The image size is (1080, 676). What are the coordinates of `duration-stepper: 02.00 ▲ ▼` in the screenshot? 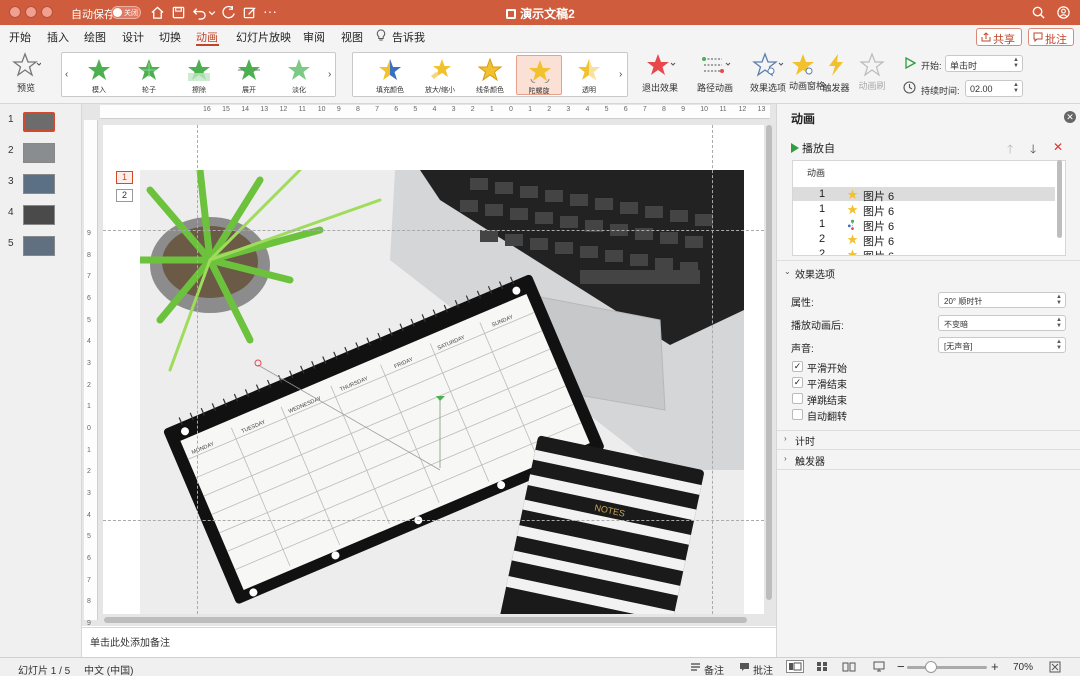 It's located at (994, 88).